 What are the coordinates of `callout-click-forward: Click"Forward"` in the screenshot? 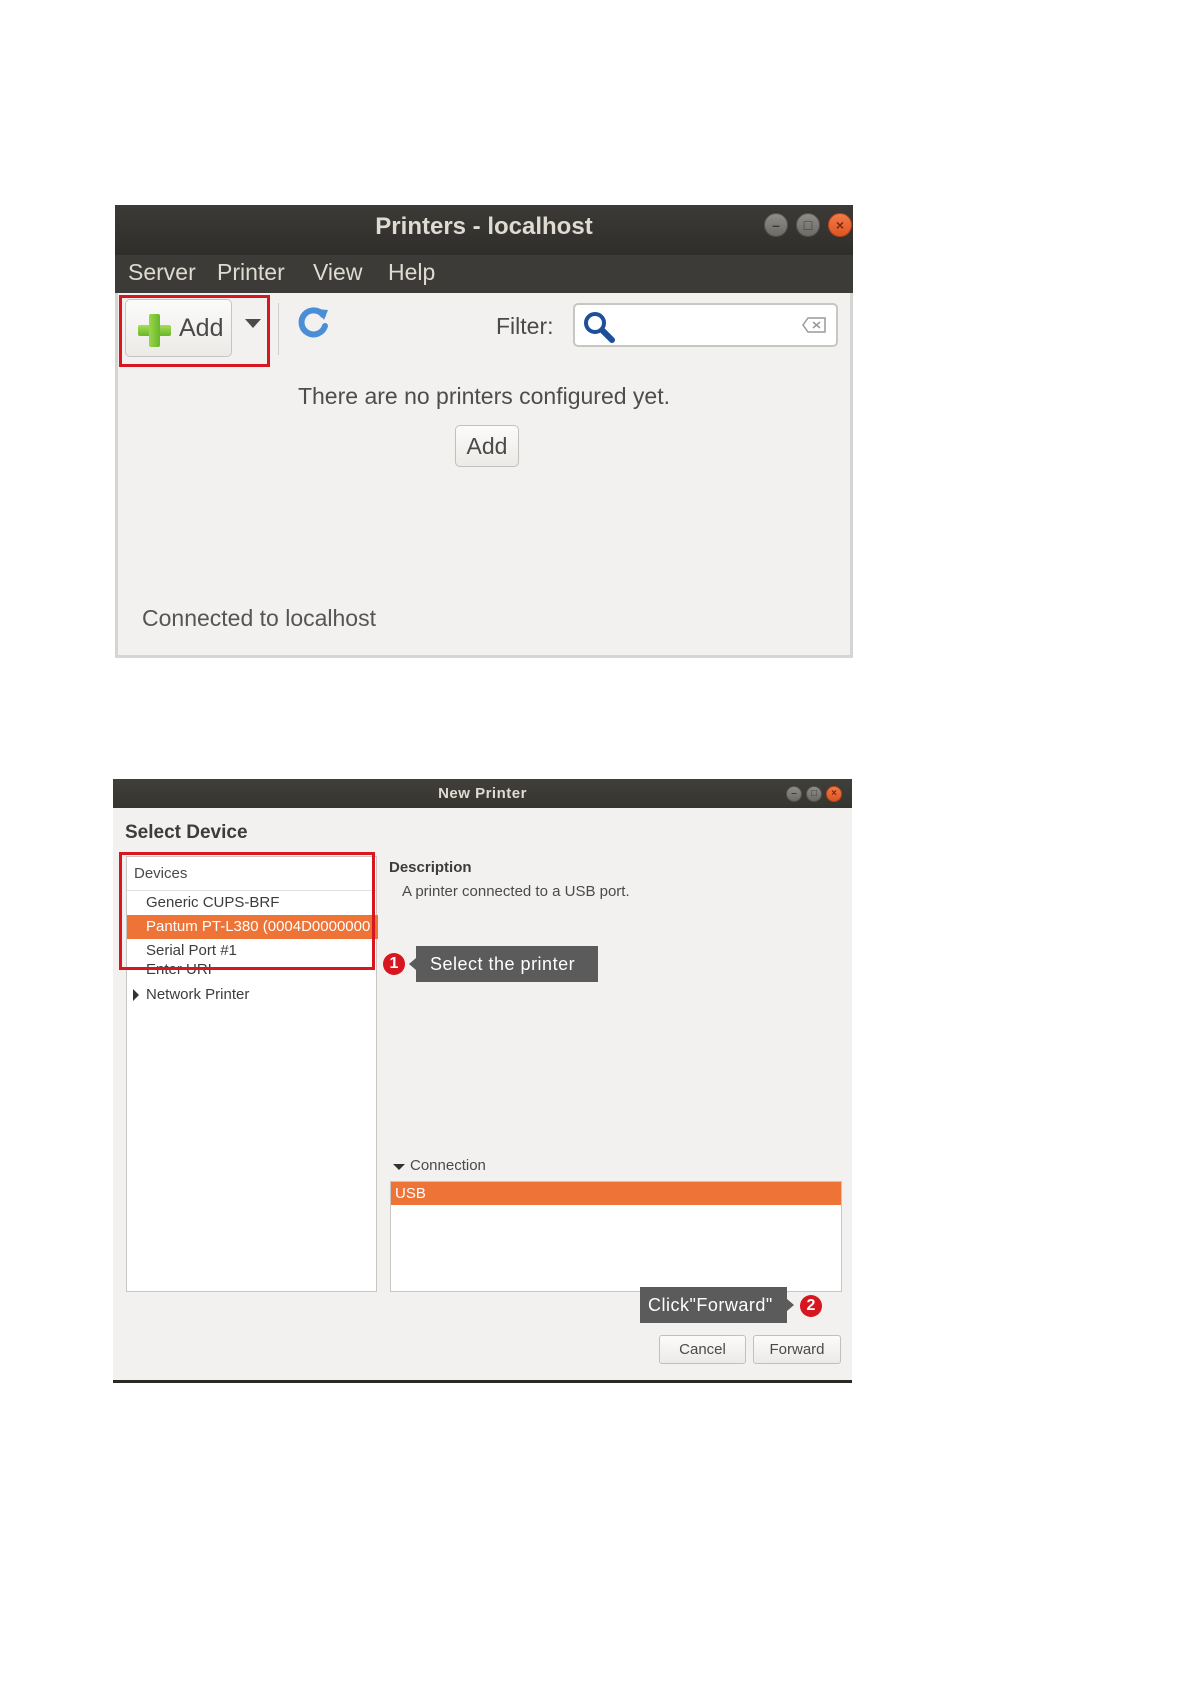 It's located at (713, 1305).